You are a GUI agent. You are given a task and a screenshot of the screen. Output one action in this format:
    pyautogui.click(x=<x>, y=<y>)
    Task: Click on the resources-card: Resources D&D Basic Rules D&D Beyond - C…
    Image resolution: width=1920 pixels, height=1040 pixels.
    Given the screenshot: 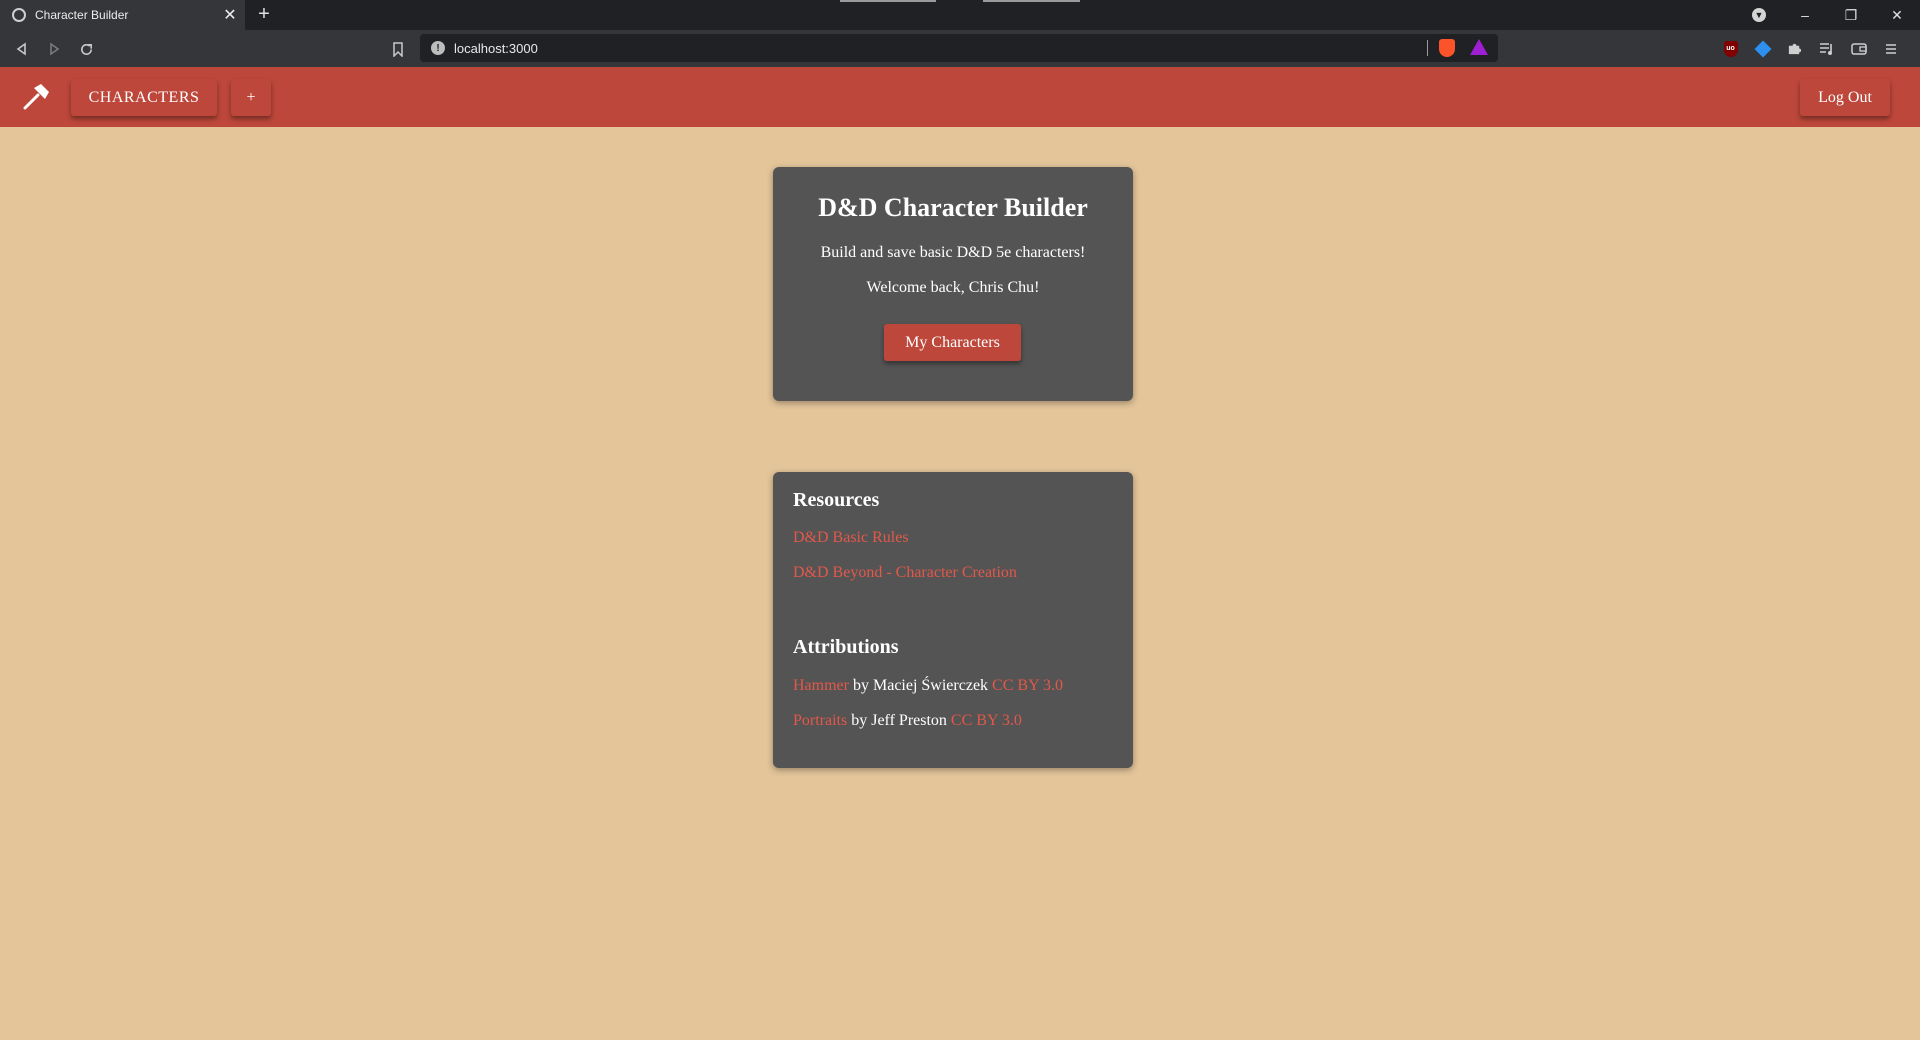 What is the action you would take?
    pyautogui.click(x=953, y=620)
    